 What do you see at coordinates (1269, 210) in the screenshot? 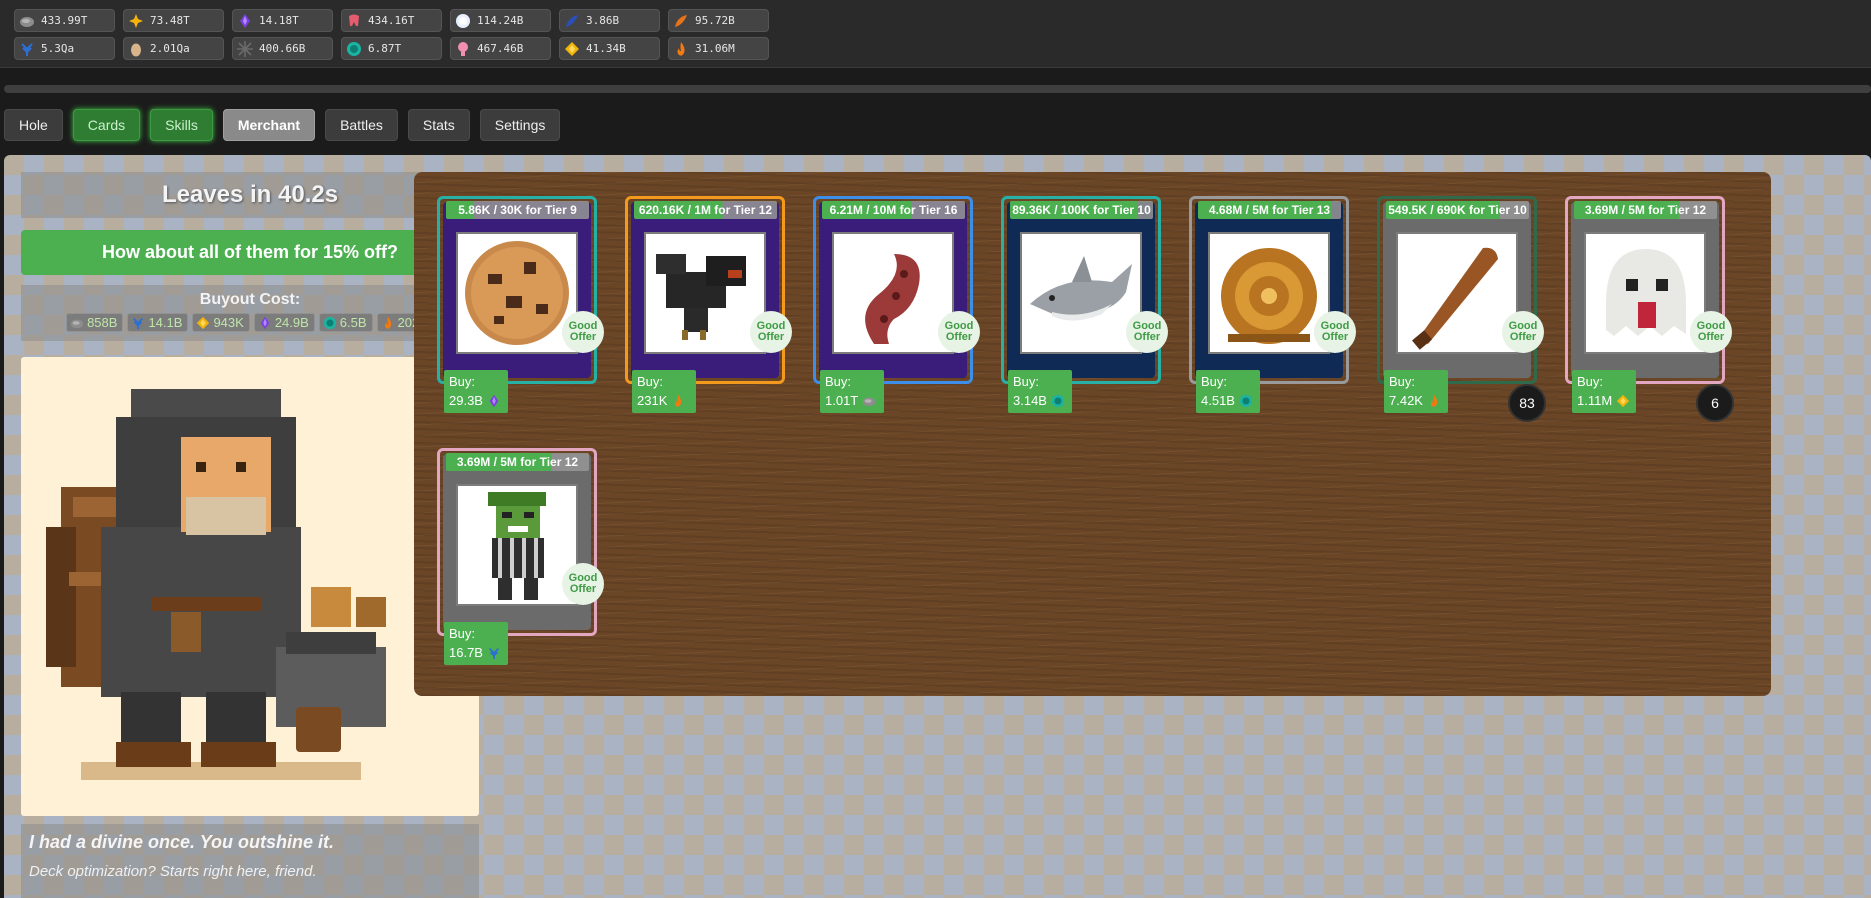
I see `card-tier-progress: 4.68M / 5M for Tier 13` at bounding box center [1269, 210].